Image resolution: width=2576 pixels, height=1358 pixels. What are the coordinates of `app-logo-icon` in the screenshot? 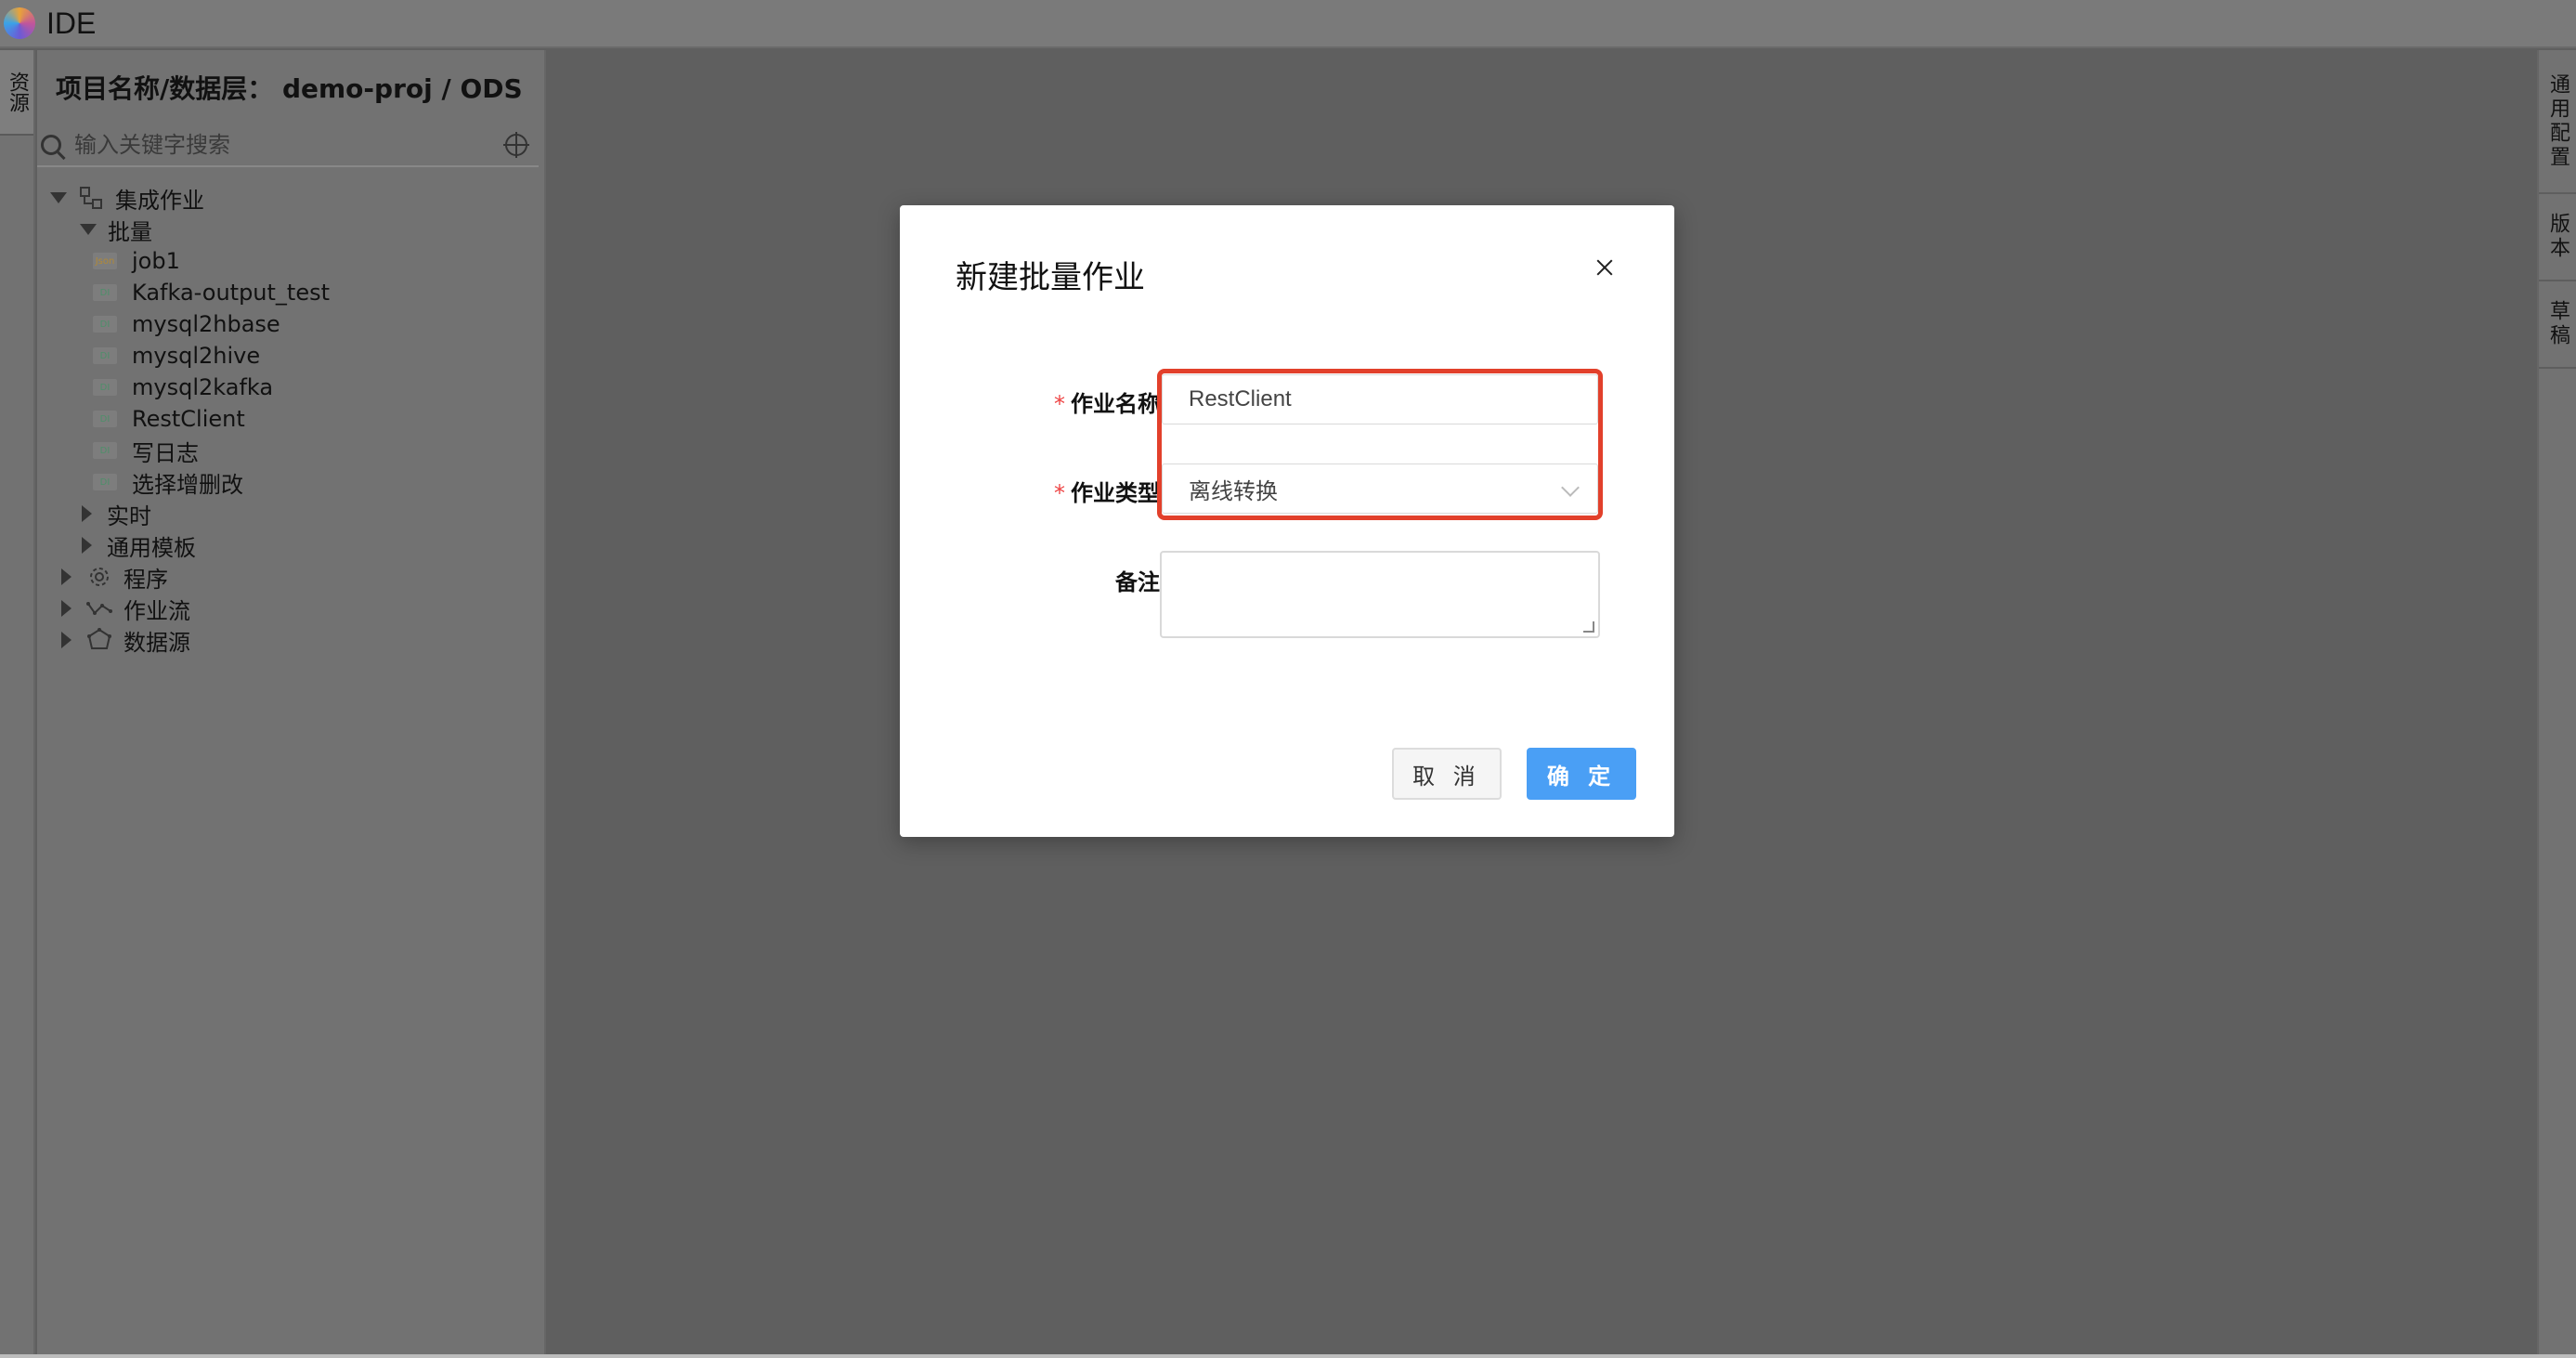 It's located at (19, 23).